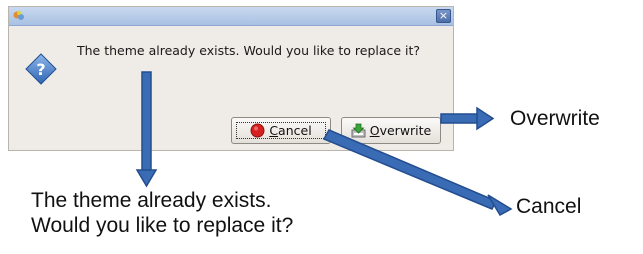 The width and height of the screenshot is (643, 254). What do you see at coordinates (417, 173) in the screenshot?
I see `arrow-cancel` at bounding box center [417, 173].